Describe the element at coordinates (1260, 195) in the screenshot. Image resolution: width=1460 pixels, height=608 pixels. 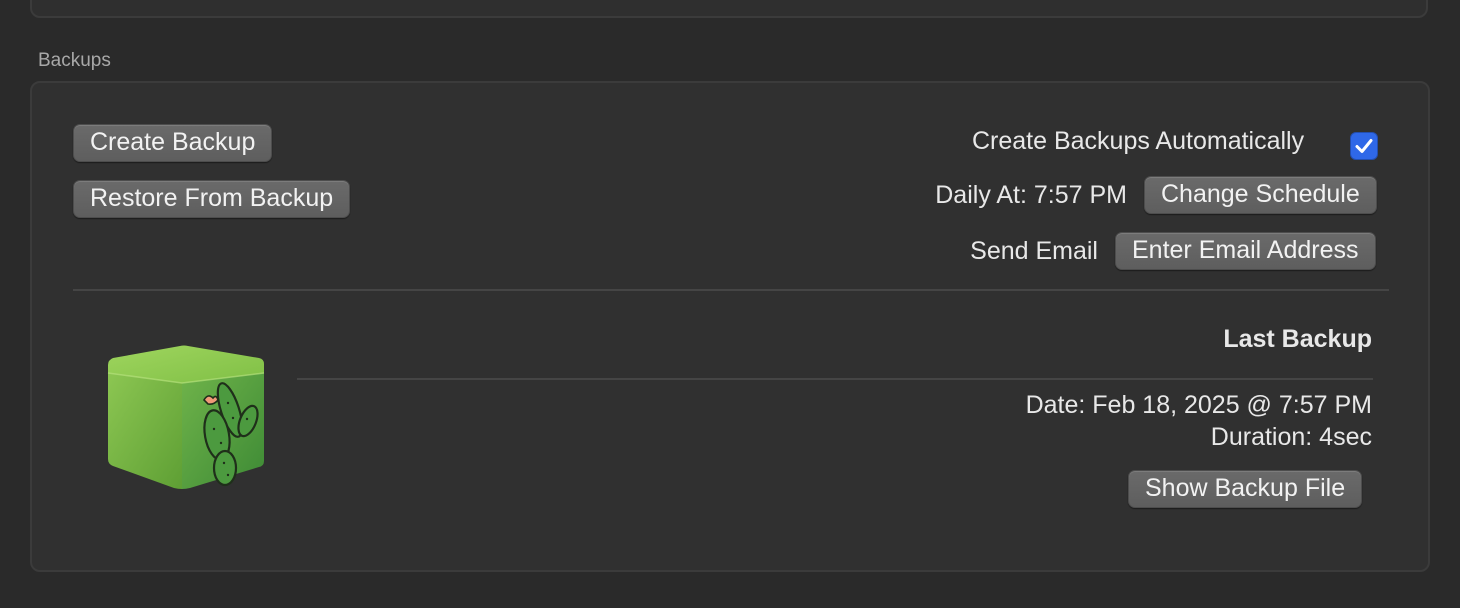
I see `change-schedule-button: Change Schedule` at that location.